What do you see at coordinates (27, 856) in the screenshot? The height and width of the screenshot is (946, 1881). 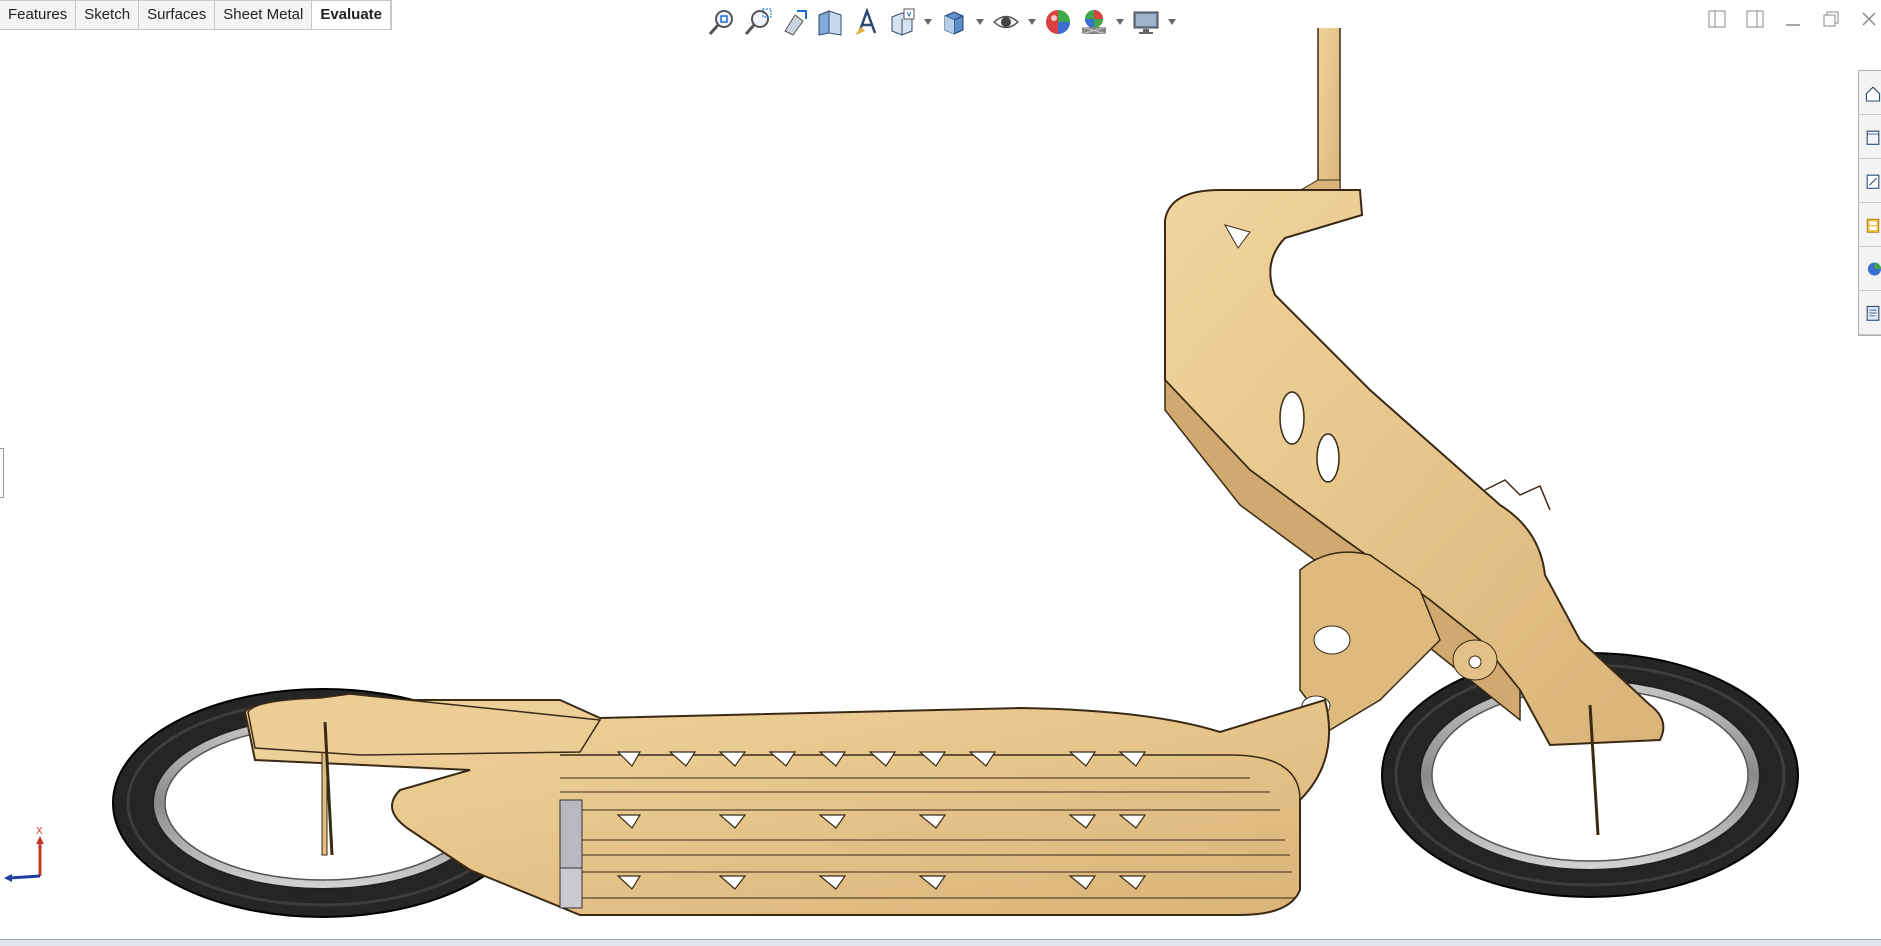 I see `reference-triad: X` at bounding box center [27, 856].